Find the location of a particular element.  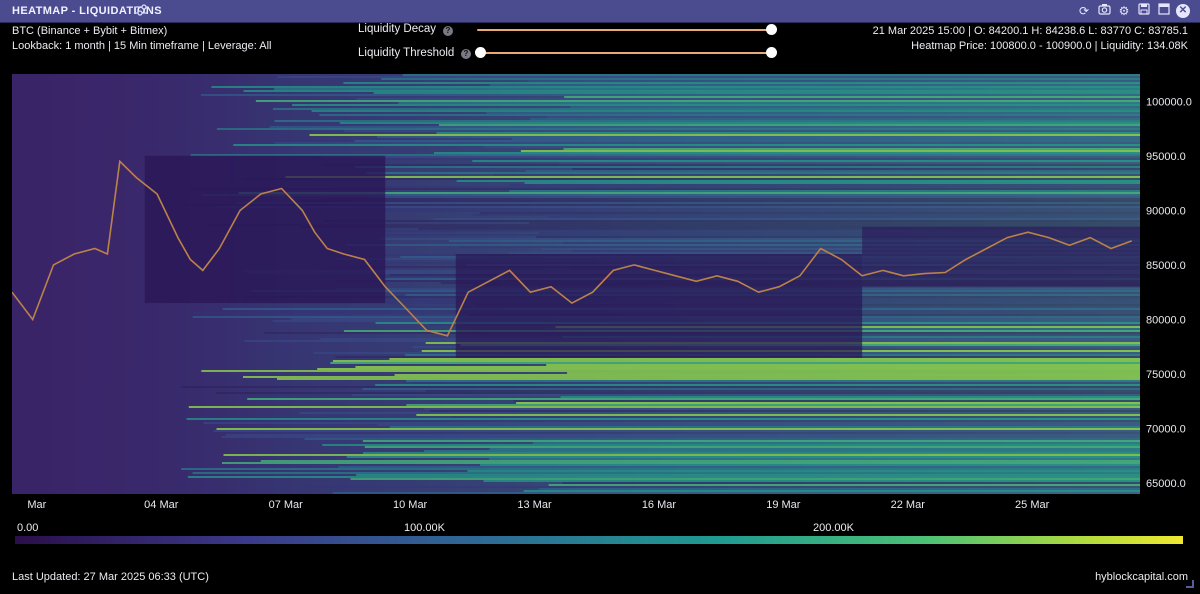

settings-icon: ⚙ is located at coordinates (1124, 11).